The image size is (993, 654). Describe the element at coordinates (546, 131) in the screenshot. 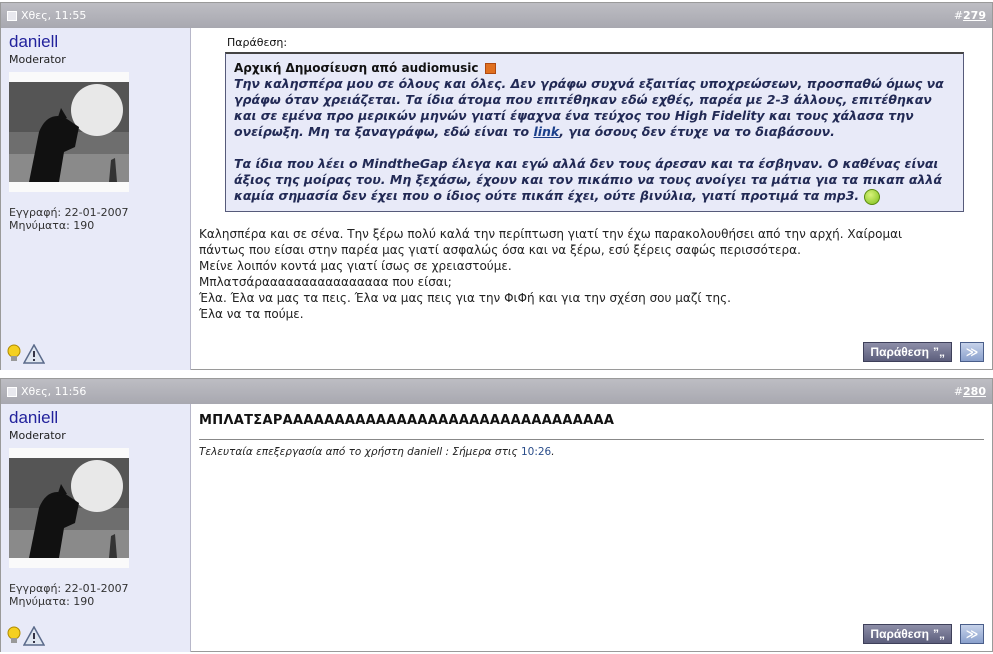

I see `quote-link: link` at that location.